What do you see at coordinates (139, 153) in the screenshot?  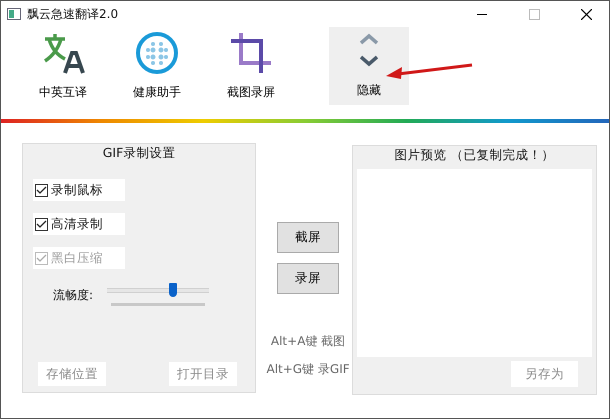 I see `group-title: GIF录制设置` at bounding box center [139, 153].